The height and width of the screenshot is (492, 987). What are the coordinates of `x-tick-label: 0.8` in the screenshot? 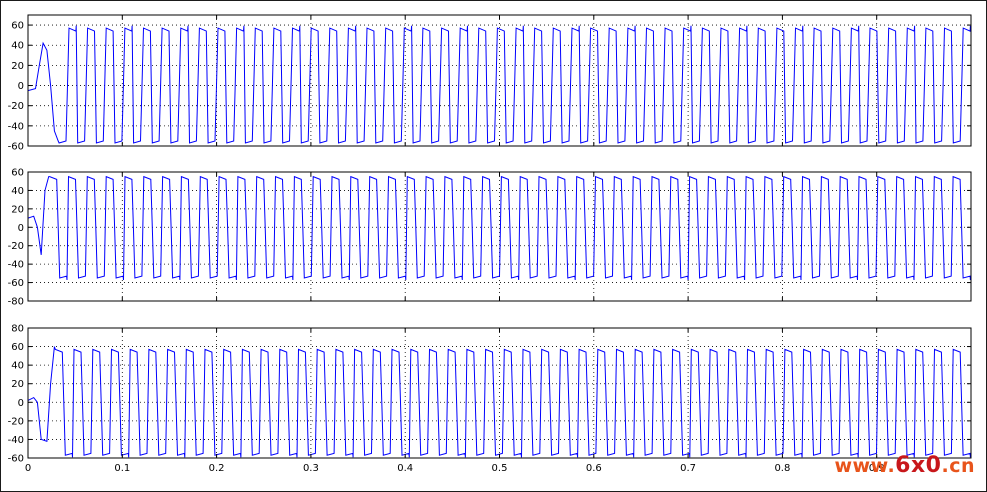 It's located at (782, 468).